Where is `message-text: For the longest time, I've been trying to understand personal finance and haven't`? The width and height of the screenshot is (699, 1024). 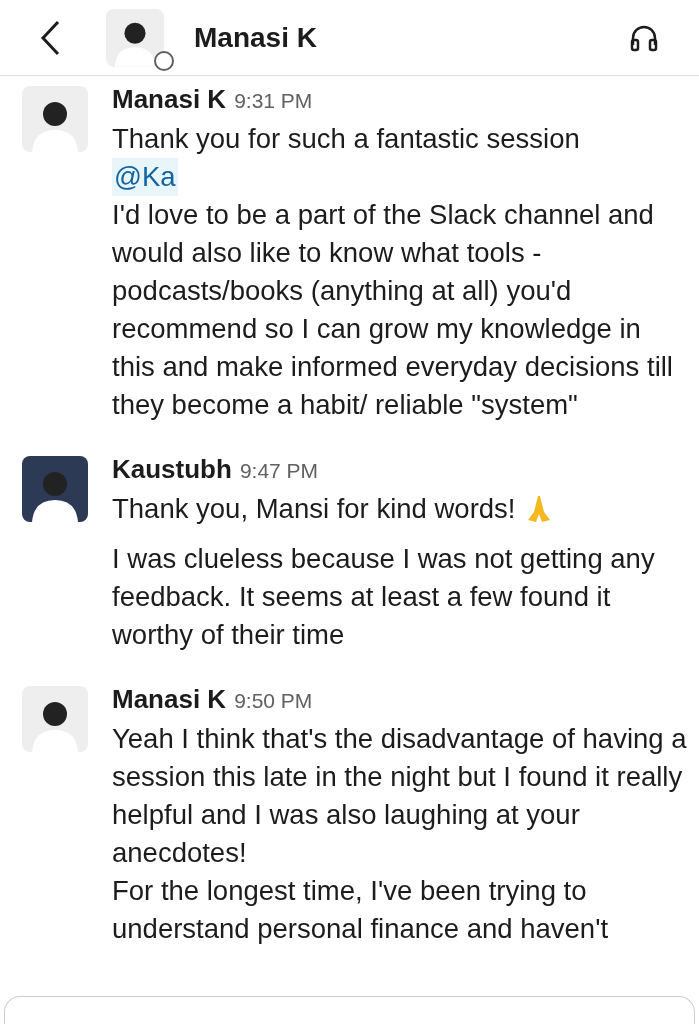 message-text: For the longest time, I've been trying to understand personal finance and haven't is located at coordinates (361, 910).